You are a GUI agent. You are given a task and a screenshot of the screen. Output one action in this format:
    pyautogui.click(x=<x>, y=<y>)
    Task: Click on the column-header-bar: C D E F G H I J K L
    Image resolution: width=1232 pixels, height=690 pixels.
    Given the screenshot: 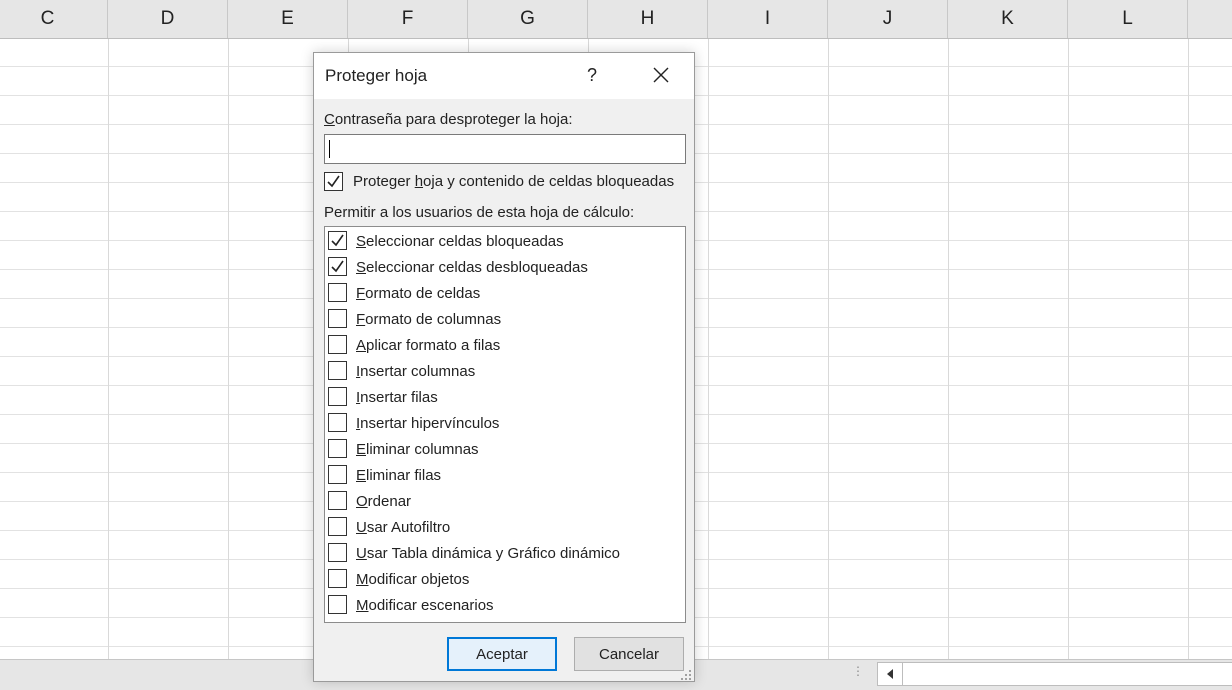 What is the action you would take?
    pyautogui.click(x=616, y=19)
    